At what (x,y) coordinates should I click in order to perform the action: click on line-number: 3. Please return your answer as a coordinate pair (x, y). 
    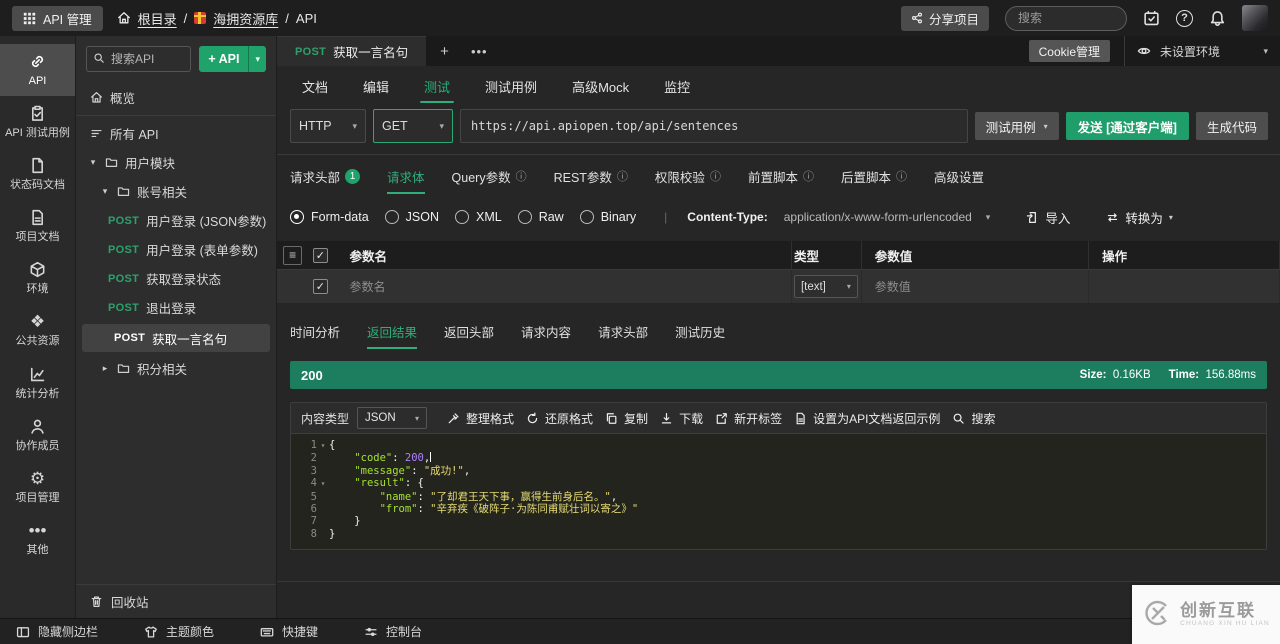
    Looking at the image, I should click on (313, 470).